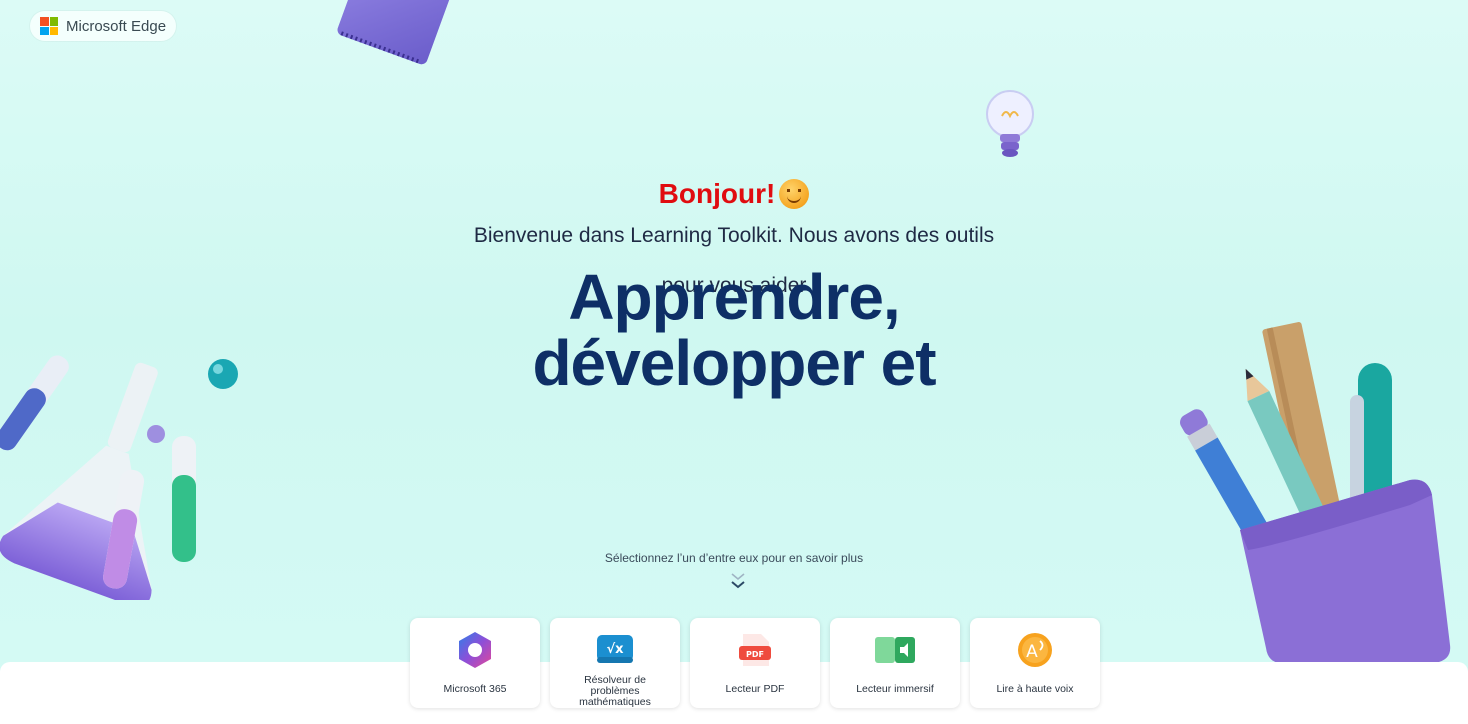 This screenshot has width=1468, height=724. What do you see at coordinates (1010, 123) in the screenshot?
I see `lightbulb-icon` at bounding box center [1010, 123].